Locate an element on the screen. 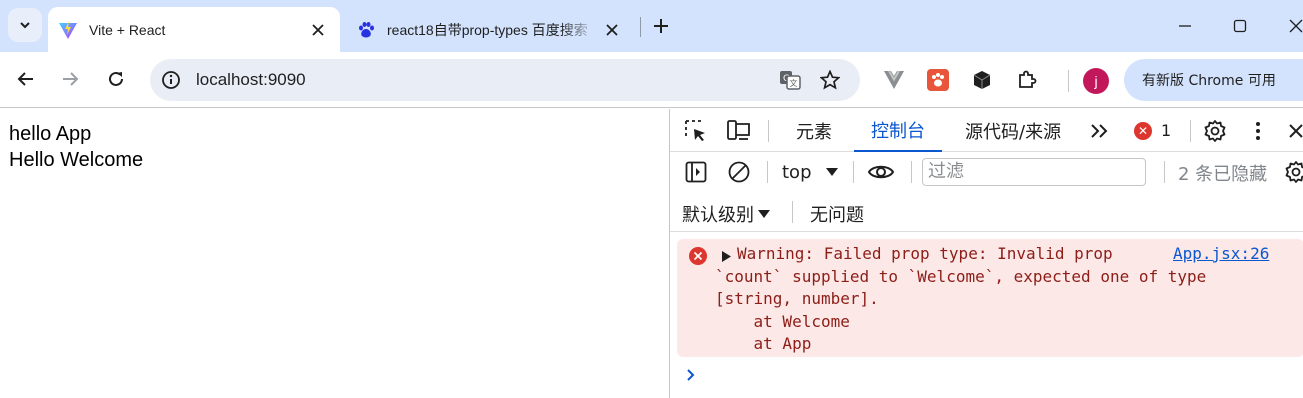 Image resolution: width=1303 pixels, height=398 pixels. back-button is located at coordinates (26, 79).